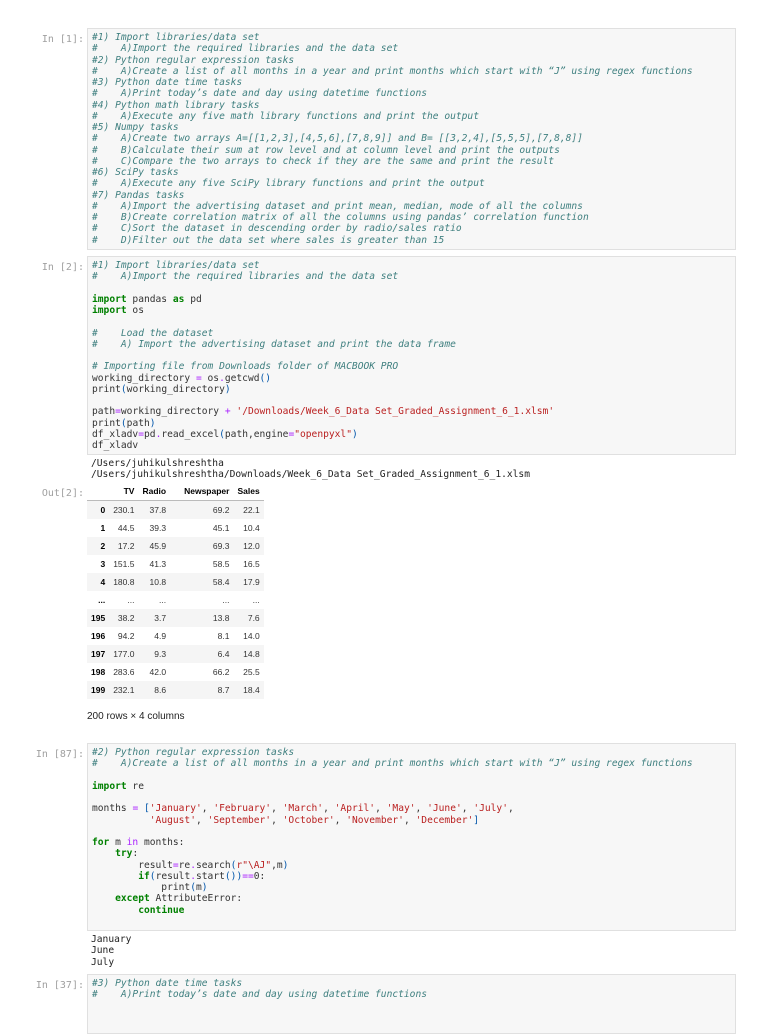 Image resolution: width=768 pixels, height=1034 pixels. Describe the element at coordinates (277, 865) in the screenshot. I see `code-token: ,m` at that location.